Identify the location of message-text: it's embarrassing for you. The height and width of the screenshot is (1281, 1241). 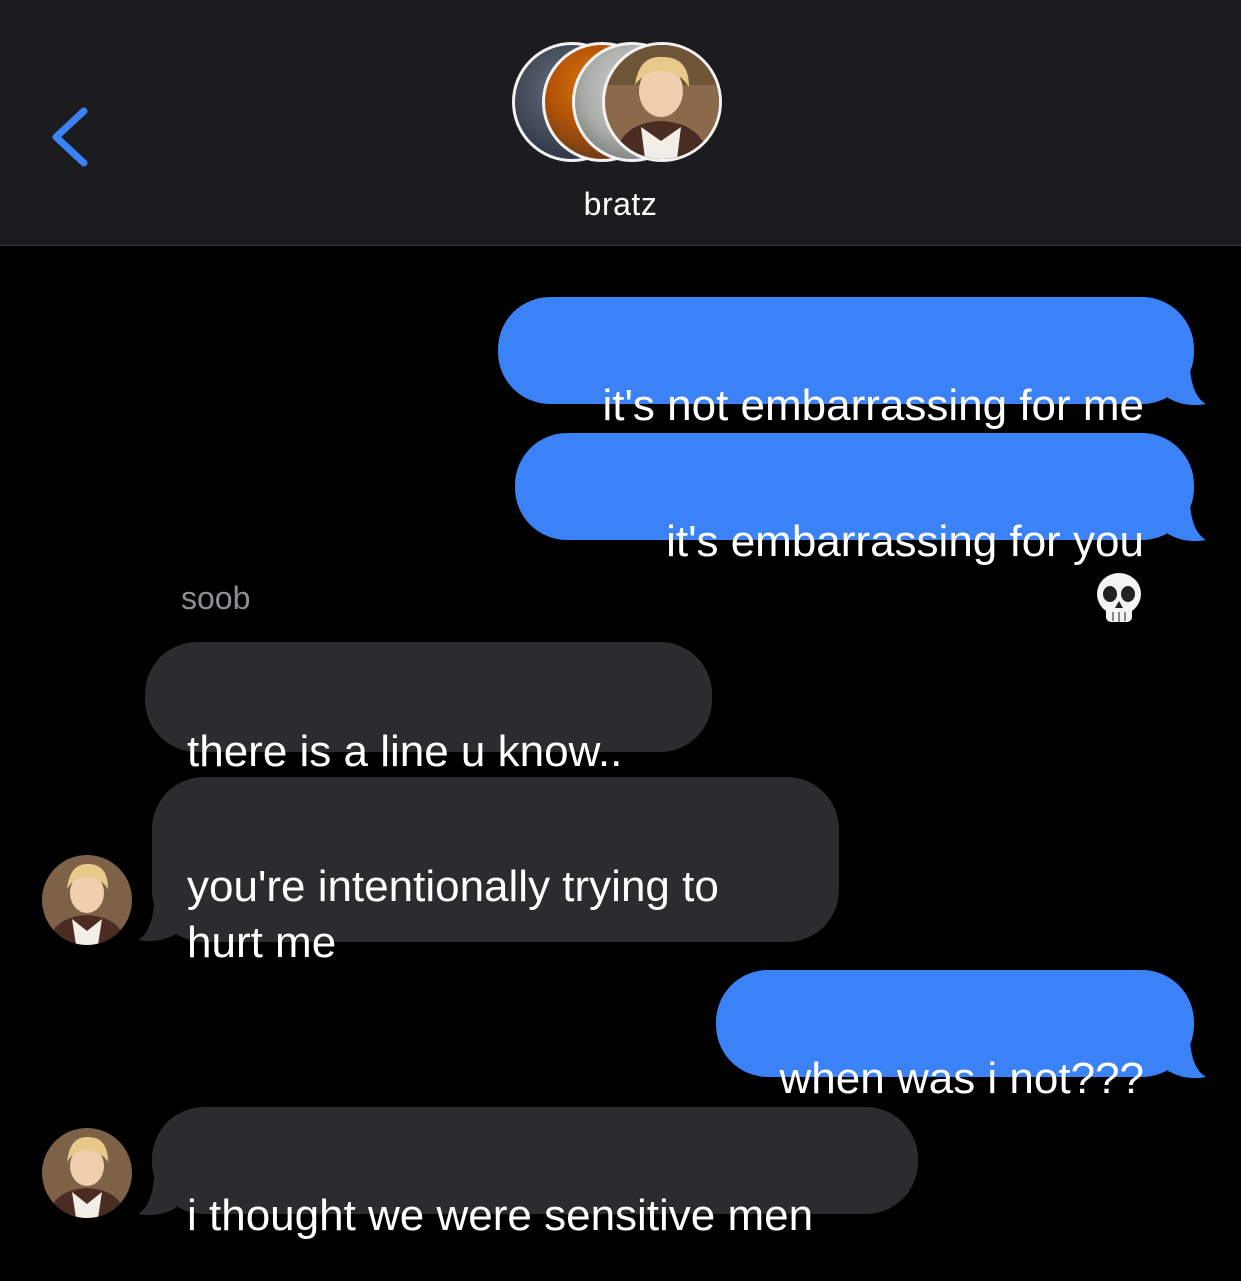
(905, 541).